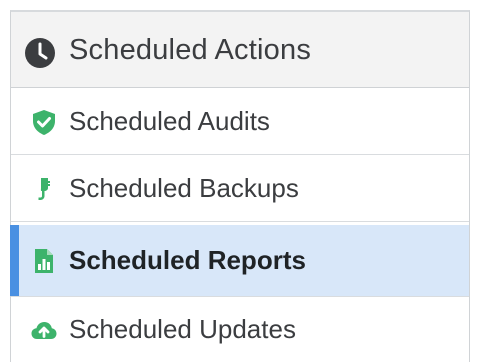 Image resolution: width=488 pixels, height=363 pixels. I want to click on clock-icon, so click(40, 53).